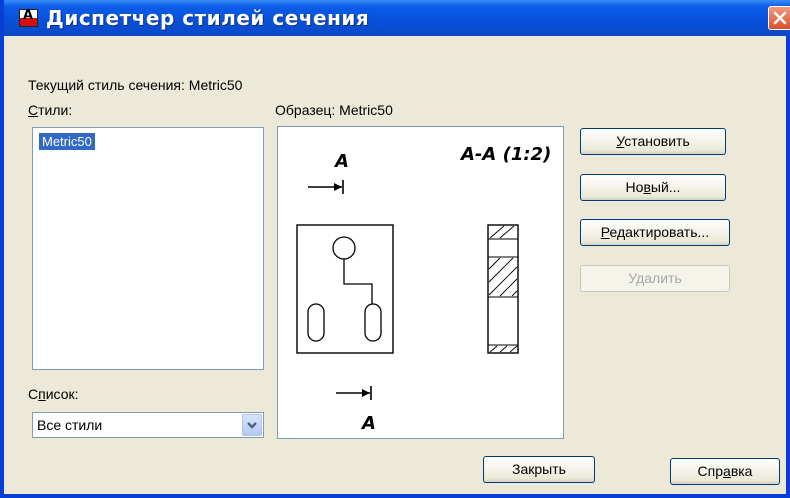  I want to click on list-filter-value: Все стили, so click(70, 425).